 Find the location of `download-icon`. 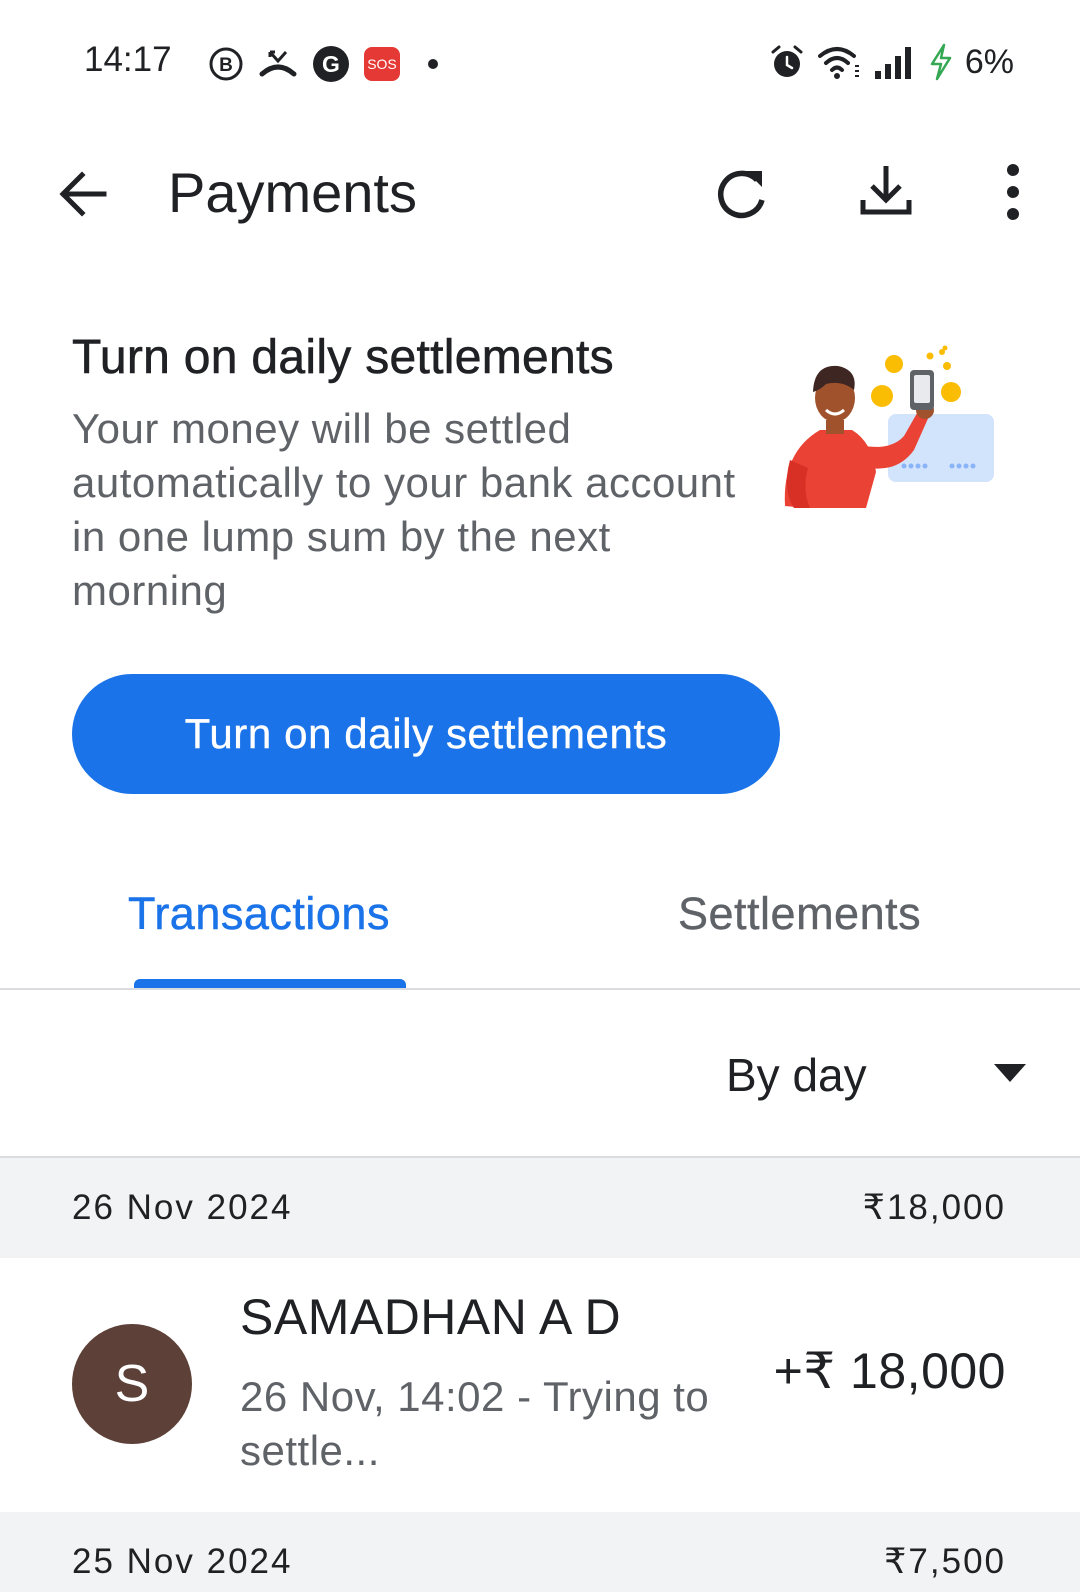

download-icon is located at coordinates (886, 190).